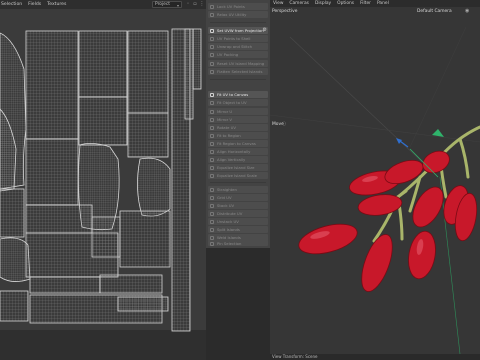  I want to click on palette-item: Relax UV Utility, so click(238, 14).